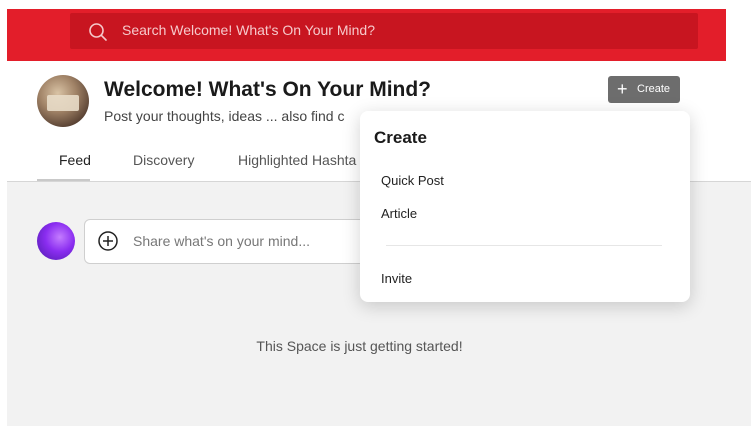 The width and height of the screenshot is (751, 426). What do you see at coordinates (56, 241) in the screenshot?
I see `user-avatar` at bounding box center [56, 241].